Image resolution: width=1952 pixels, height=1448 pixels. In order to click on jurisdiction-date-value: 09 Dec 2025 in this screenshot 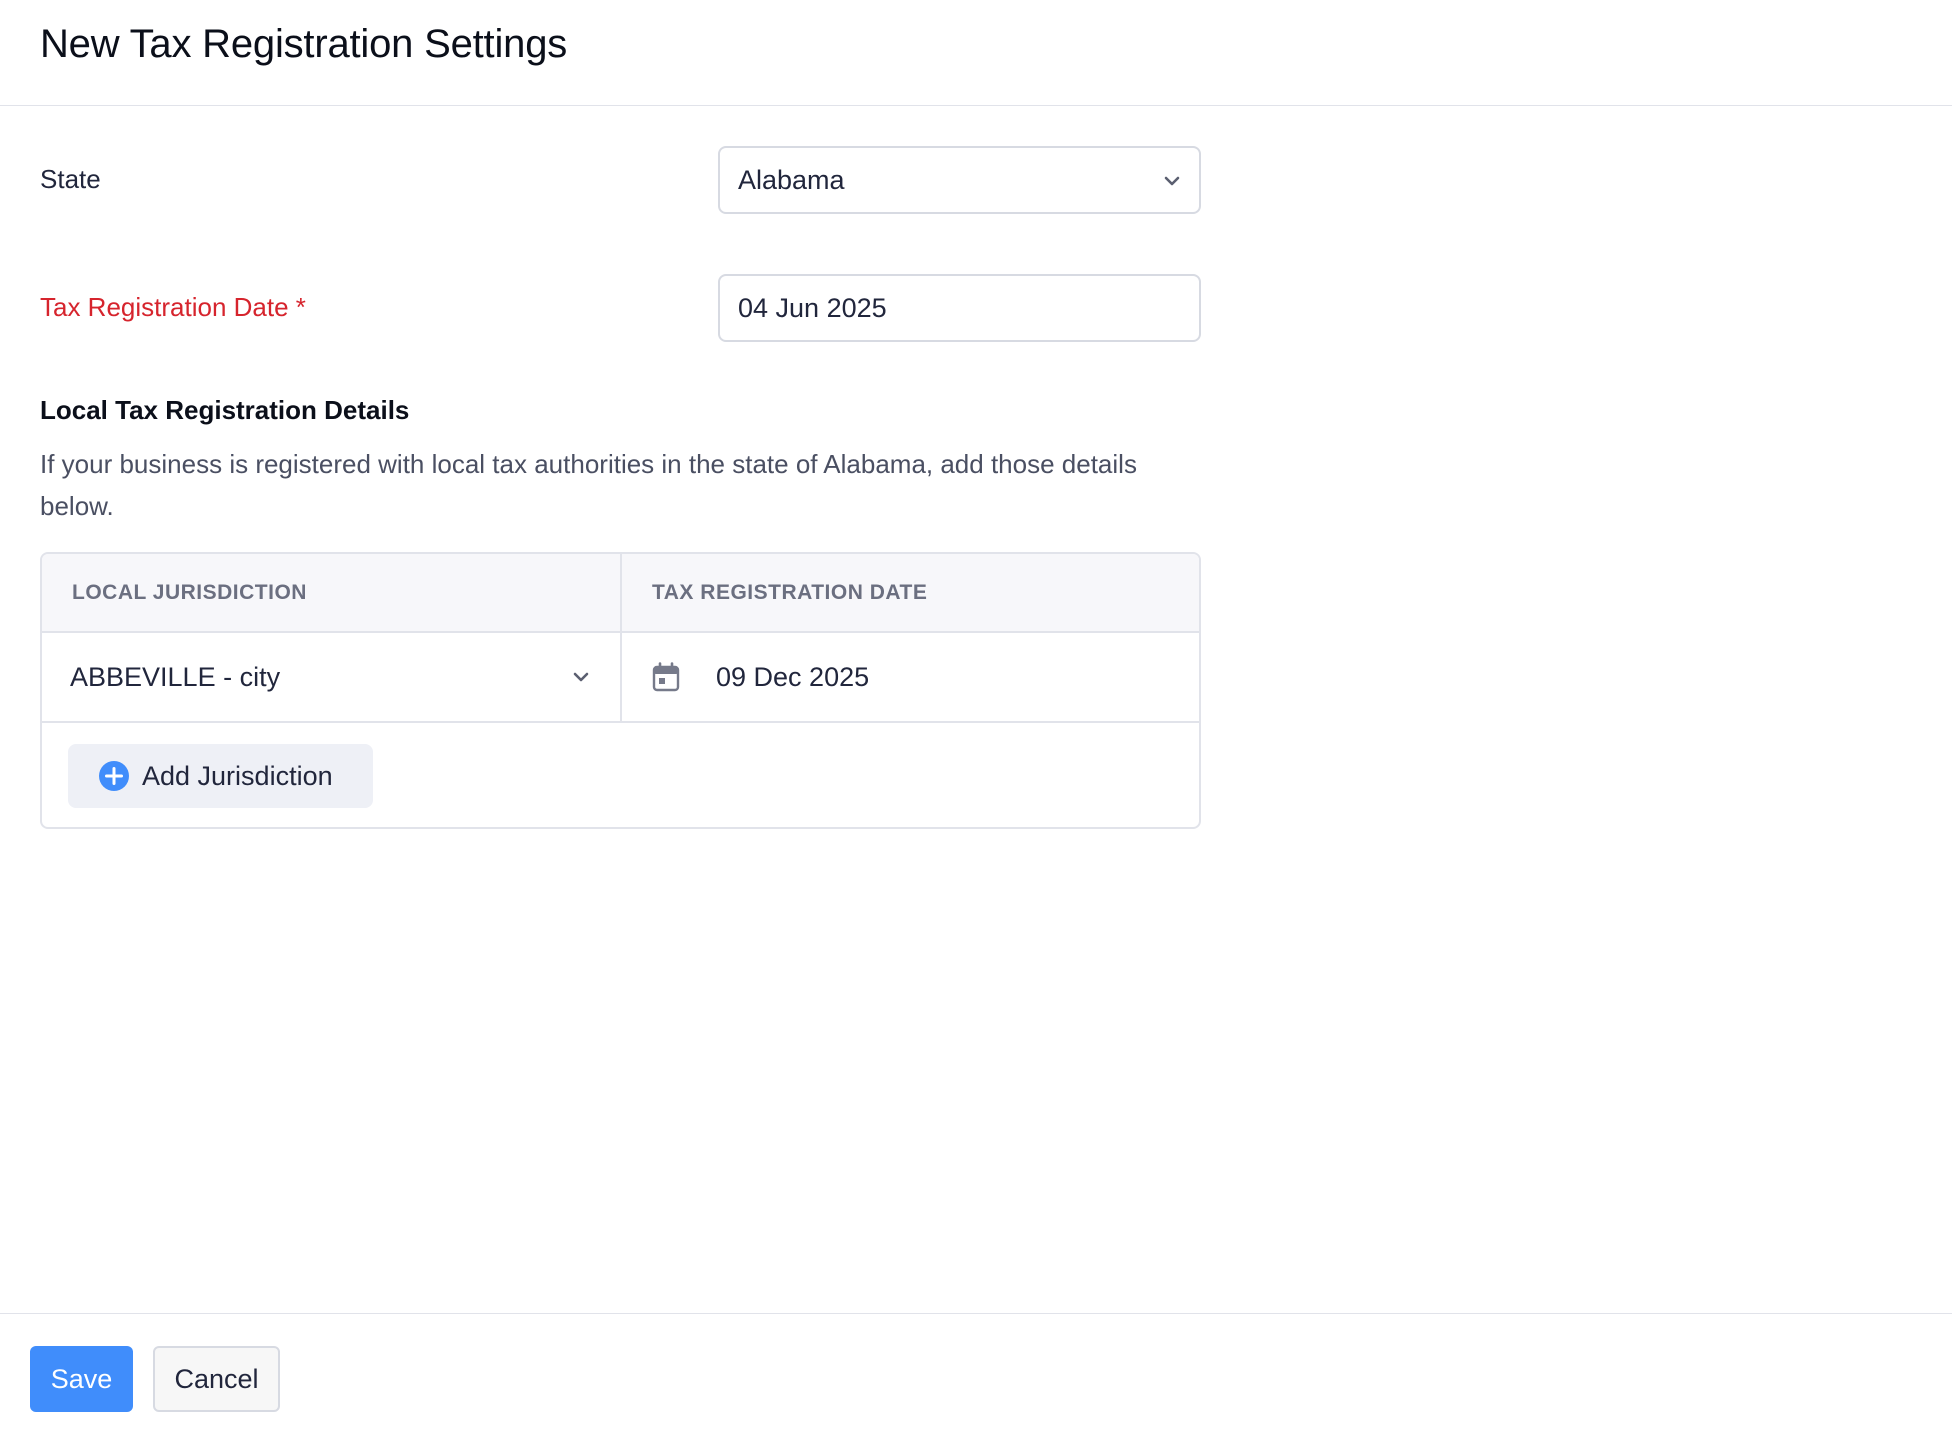, I will do `click(793, 676)`.